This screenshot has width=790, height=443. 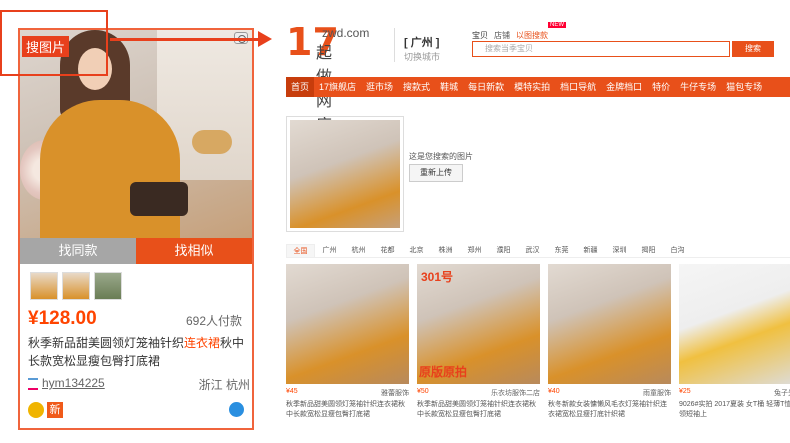 What do you see at coordinates (292, 391) in the screenshot?
I see `result-price: ¥45` at bounding box center [292, 391].